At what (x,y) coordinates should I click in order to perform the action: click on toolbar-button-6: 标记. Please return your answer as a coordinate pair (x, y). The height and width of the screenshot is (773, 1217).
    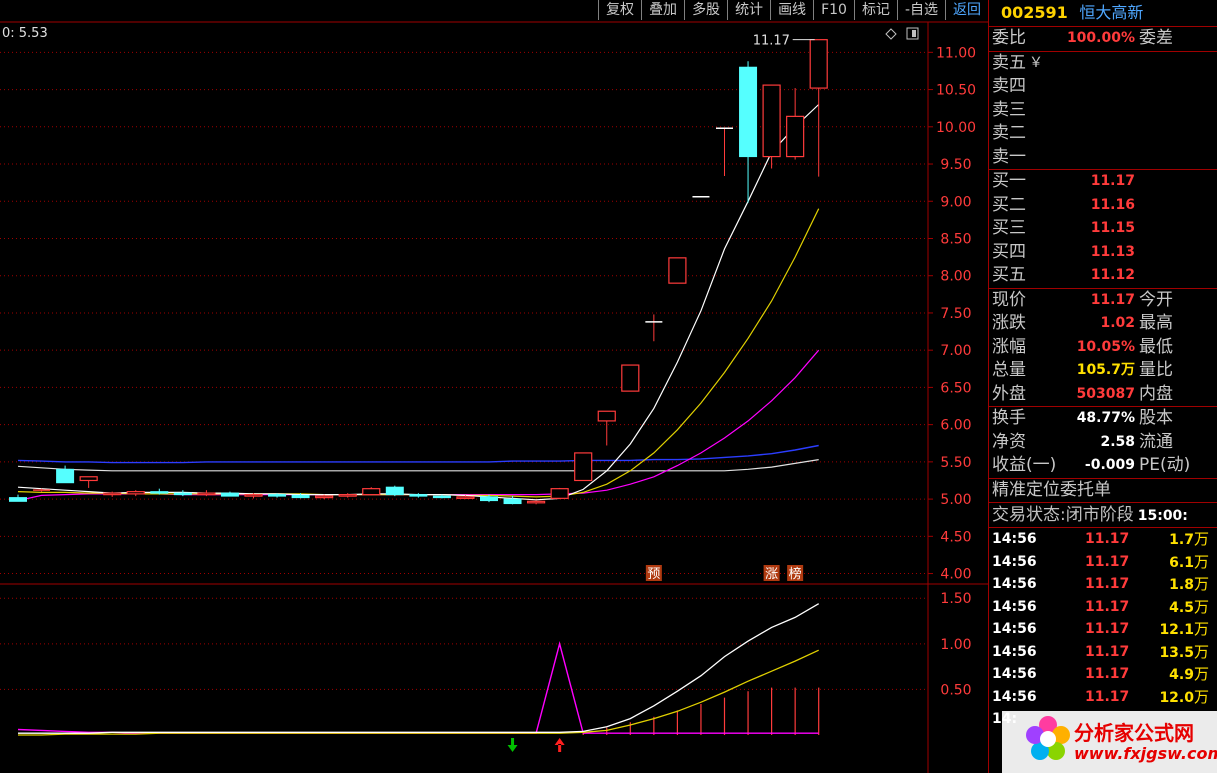
    Looking at the image, I should click on (875, 10).